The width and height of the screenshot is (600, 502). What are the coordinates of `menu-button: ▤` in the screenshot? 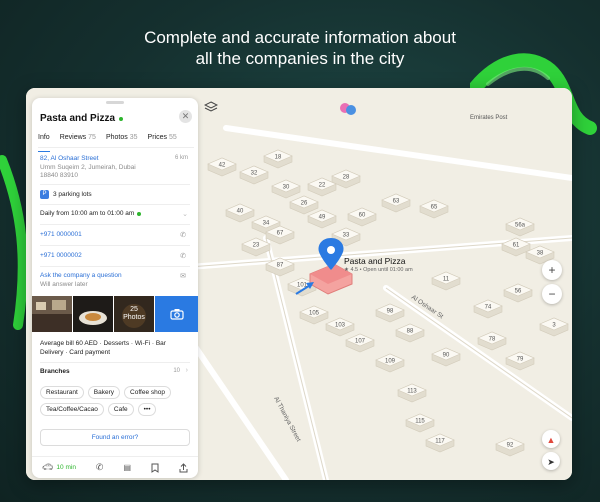 It's located at (127, 467).